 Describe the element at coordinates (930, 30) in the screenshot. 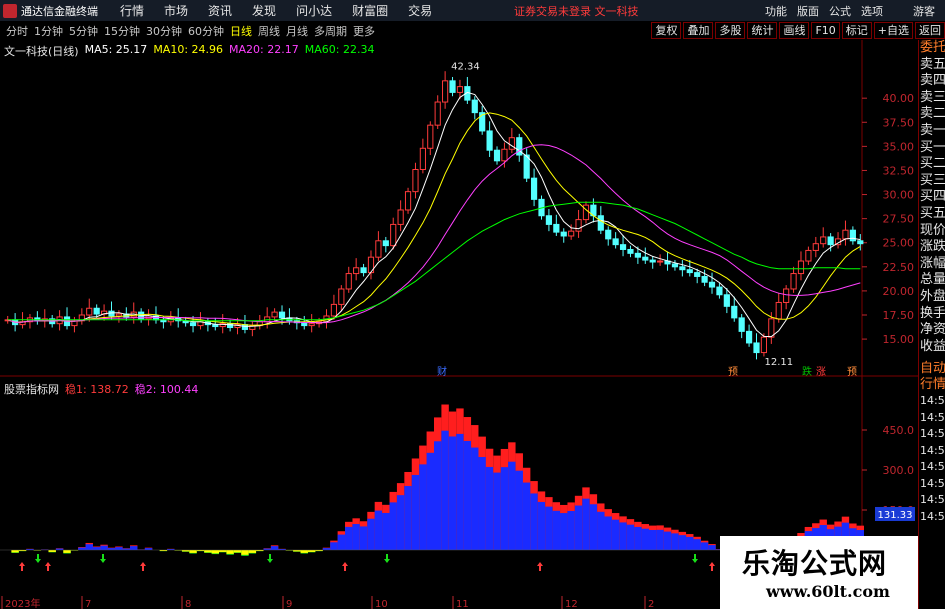

I see `back-button: 返回` at that location.